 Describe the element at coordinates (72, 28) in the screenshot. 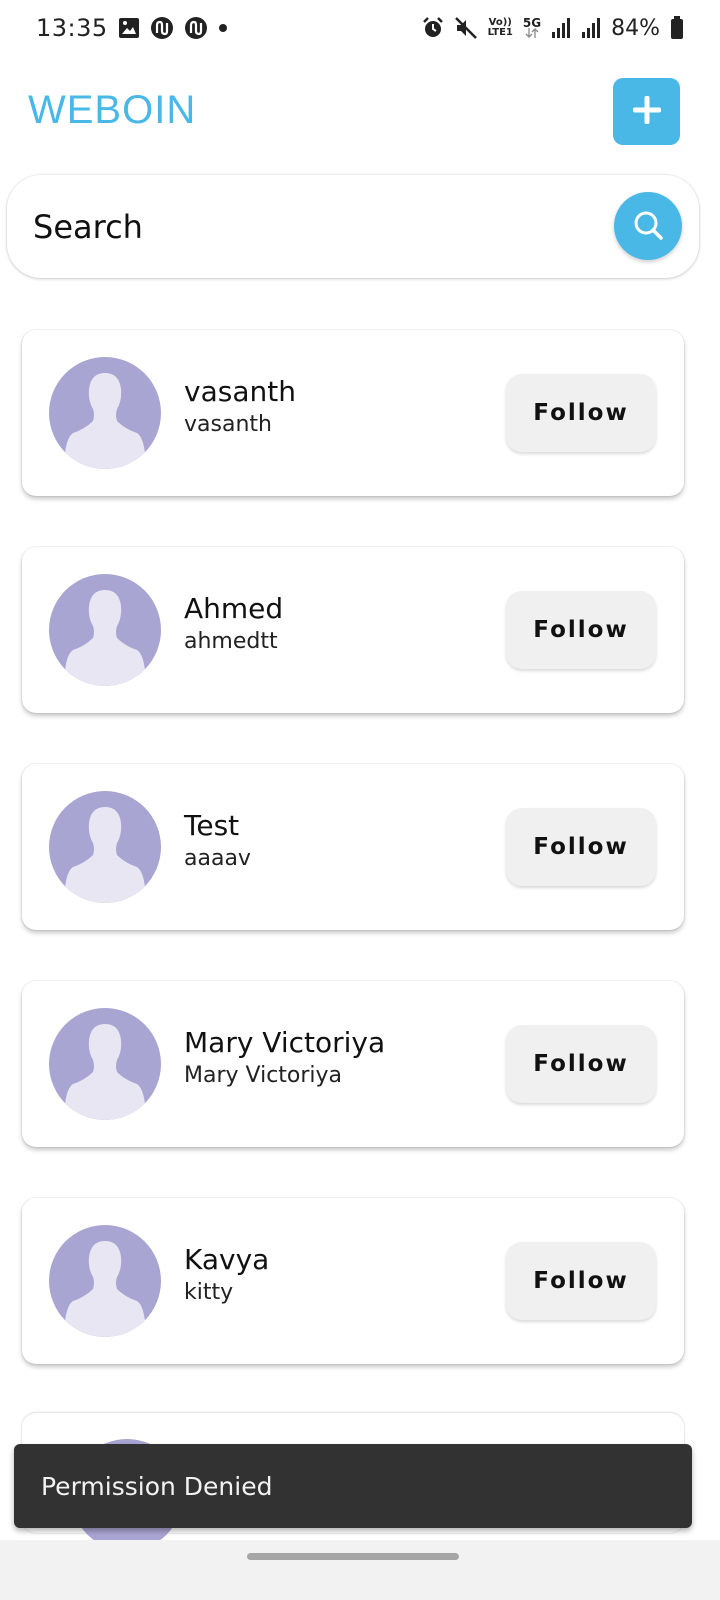

I see `status-time: 13:35` at that location.